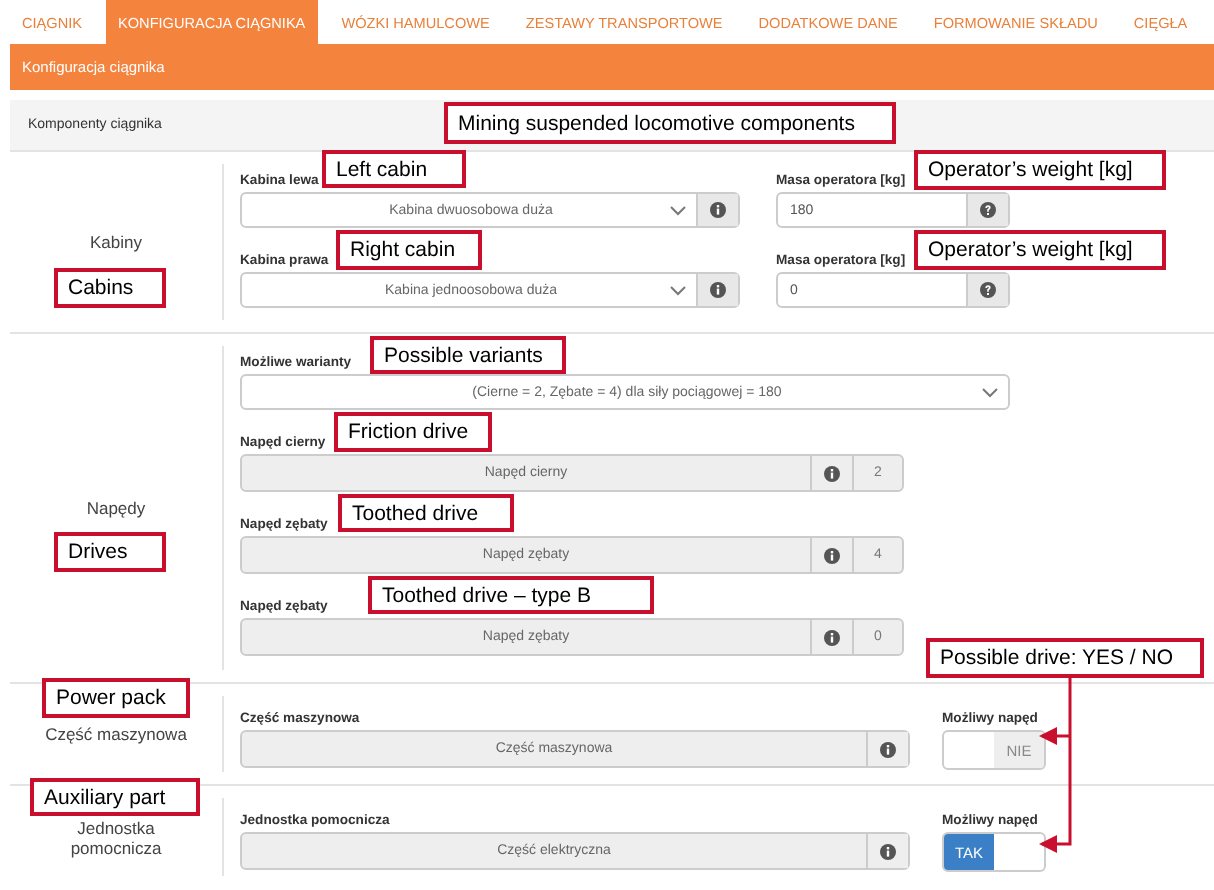 The width and height of the screenshot is (1214, 890). I want to click on annotation-callout: Auxiliary part, so click(115, 797).